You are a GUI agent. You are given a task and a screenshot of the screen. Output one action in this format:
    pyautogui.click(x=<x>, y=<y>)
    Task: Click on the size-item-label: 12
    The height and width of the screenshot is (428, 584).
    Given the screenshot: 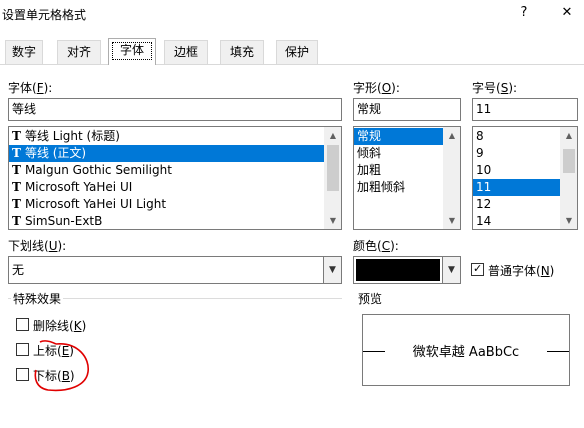 What is the action you would take?
    pyautogui.click(x=484, y=204)
    